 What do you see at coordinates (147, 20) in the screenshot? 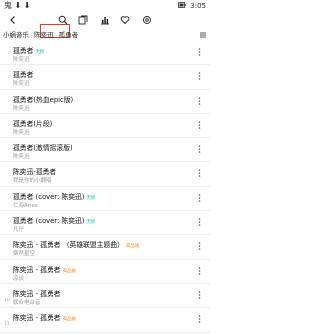
I see `settings-icon` at bounding box center [147, 20].